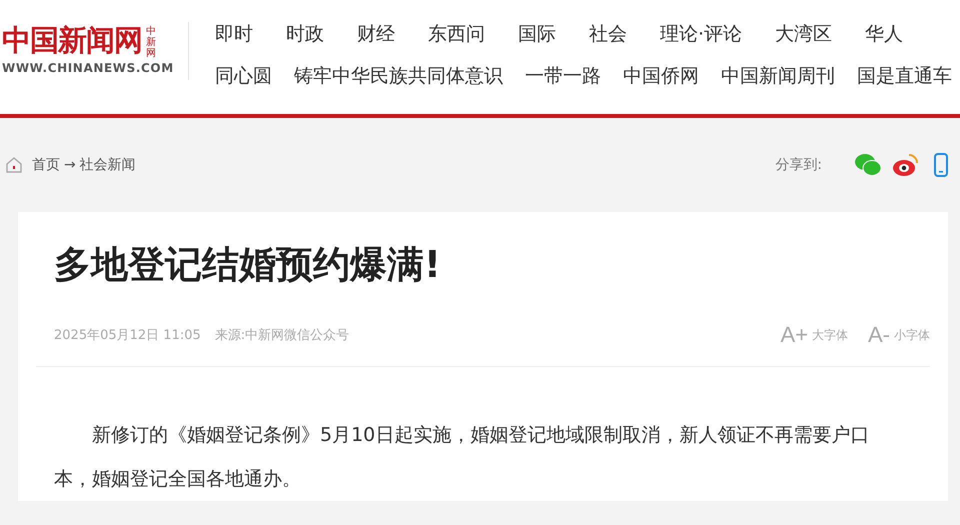 This screenshot has height=525, width=960. I want to click on home-icon, so click(14, 165).